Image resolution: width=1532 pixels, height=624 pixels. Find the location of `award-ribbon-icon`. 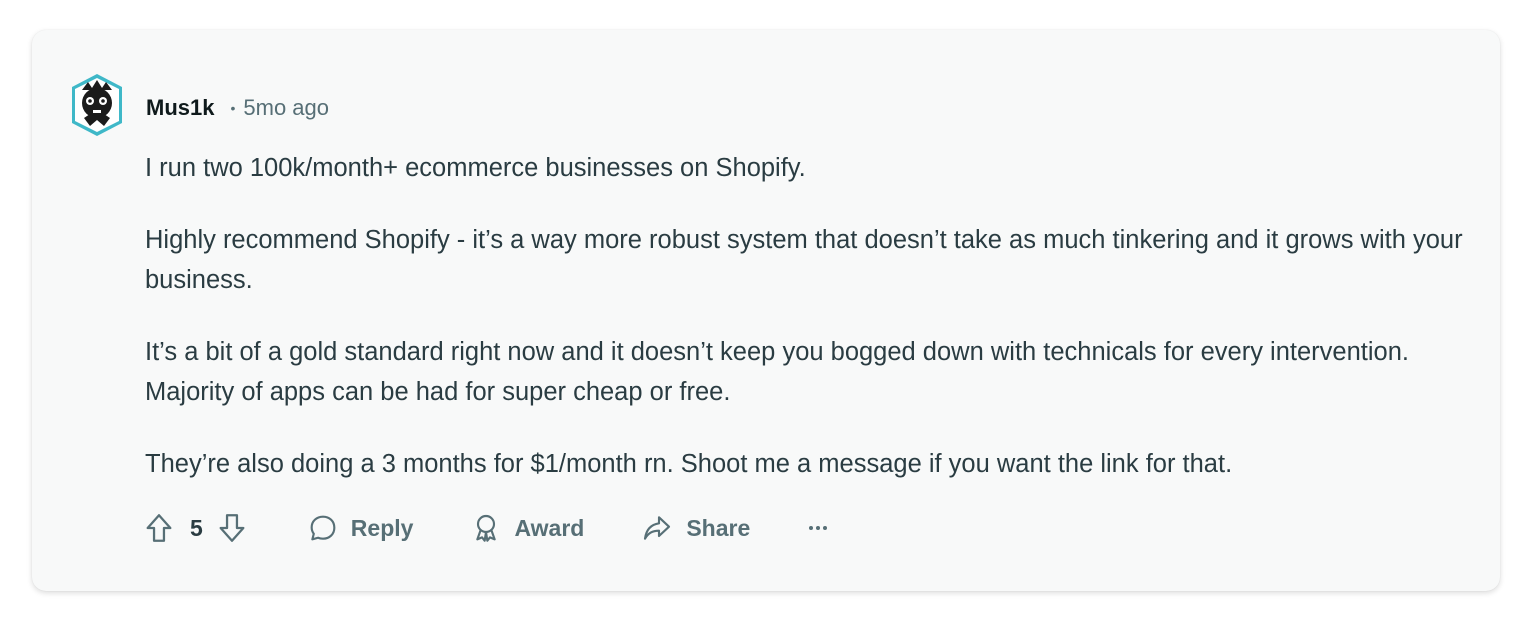

award-ribbon-icon is located at coordinates (486, 528).